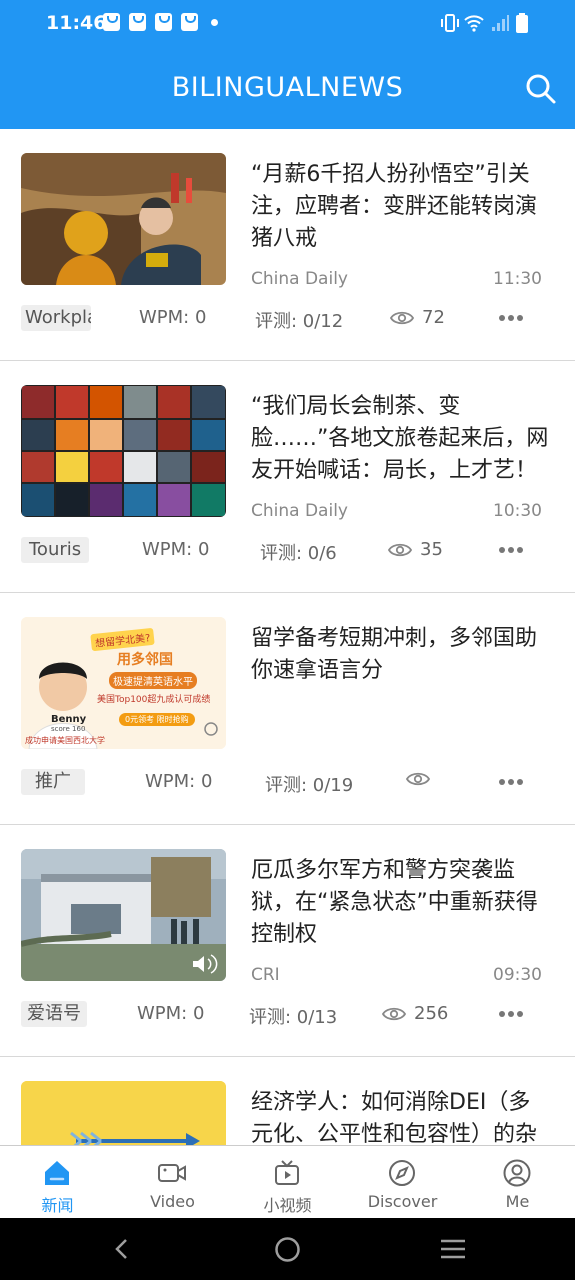  I want to click on article-headline: “我们局长会制茶、变脸……”各地文旅卷起来后，网友开始喊话：局长，上才艺！, so click(401, 439).